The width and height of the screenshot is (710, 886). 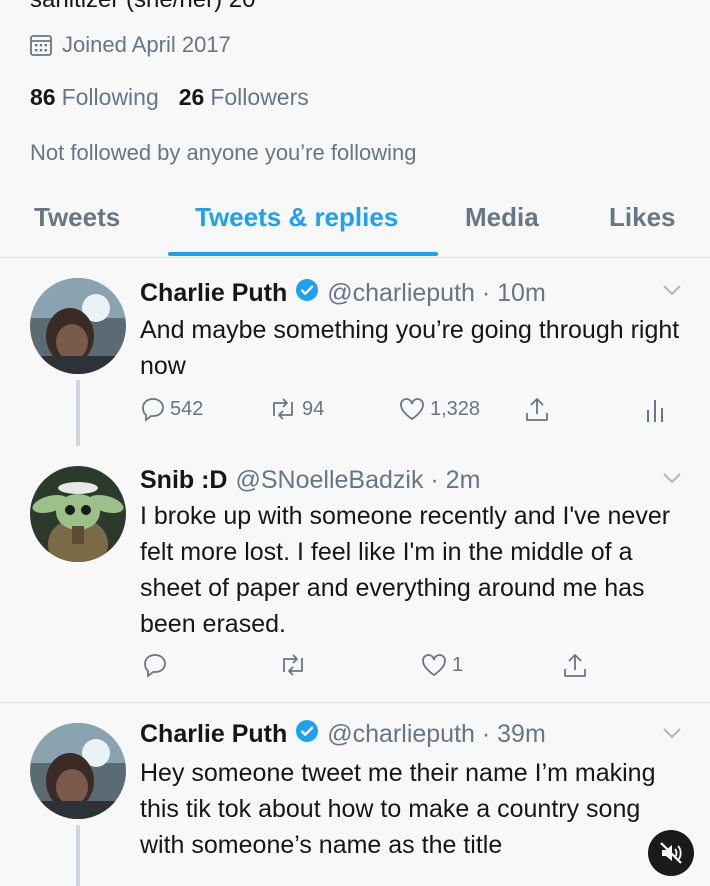 What do you see at coordinates (187, 408) in the screenshot?
I see `reply-count: 542` at bounding box center [187, 408].